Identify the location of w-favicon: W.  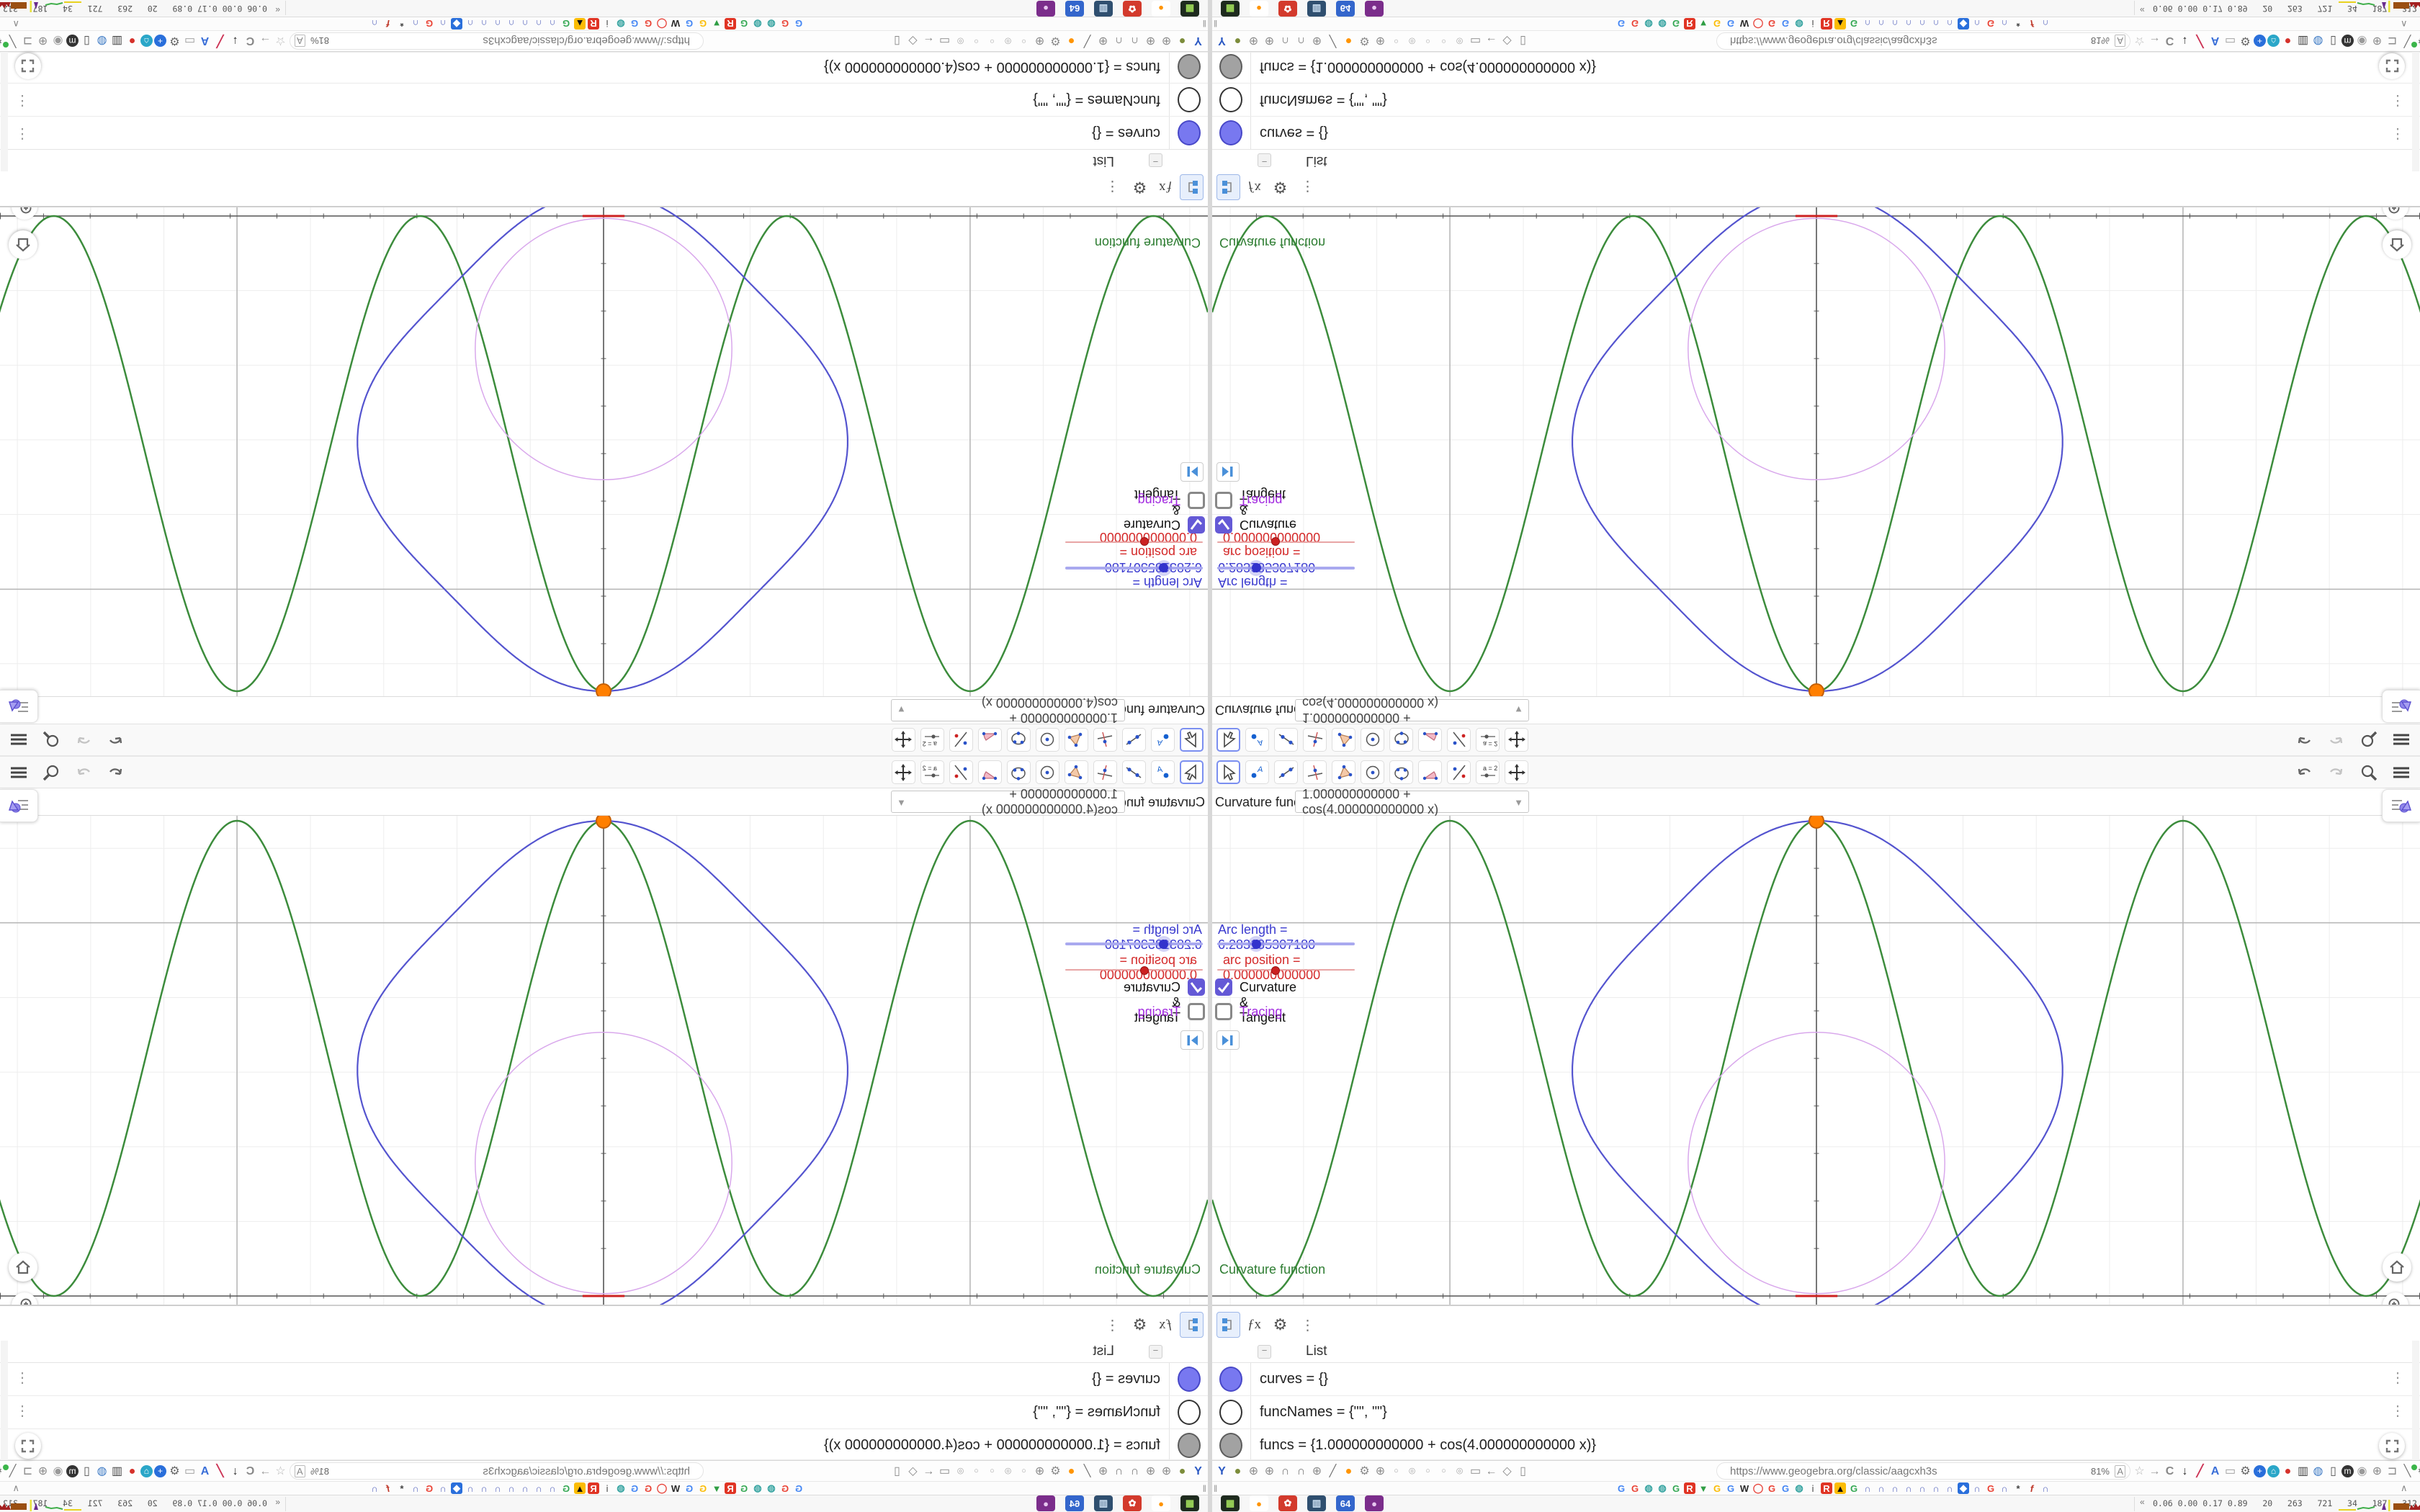
(675, 24).